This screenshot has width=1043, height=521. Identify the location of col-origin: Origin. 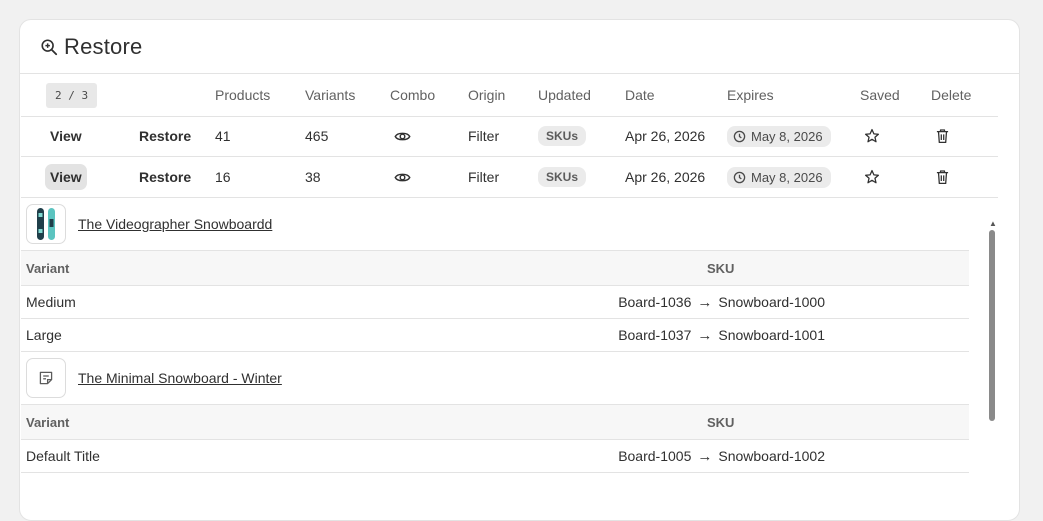
(487, 95).